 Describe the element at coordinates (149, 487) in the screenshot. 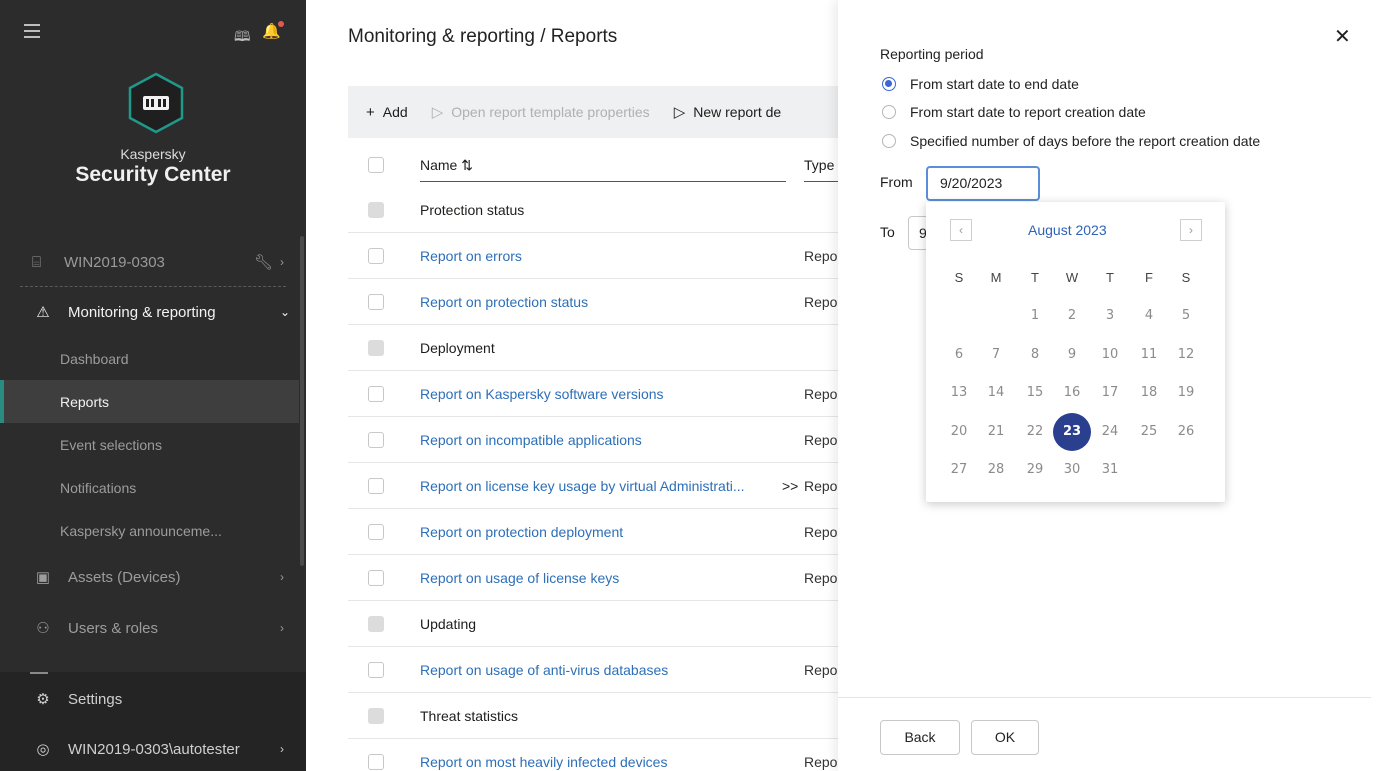

I see `sidebar-item-notifications: Notifications` at that location.